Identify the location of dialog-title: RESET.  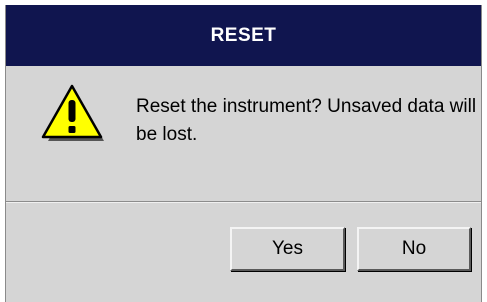
(243, 35).